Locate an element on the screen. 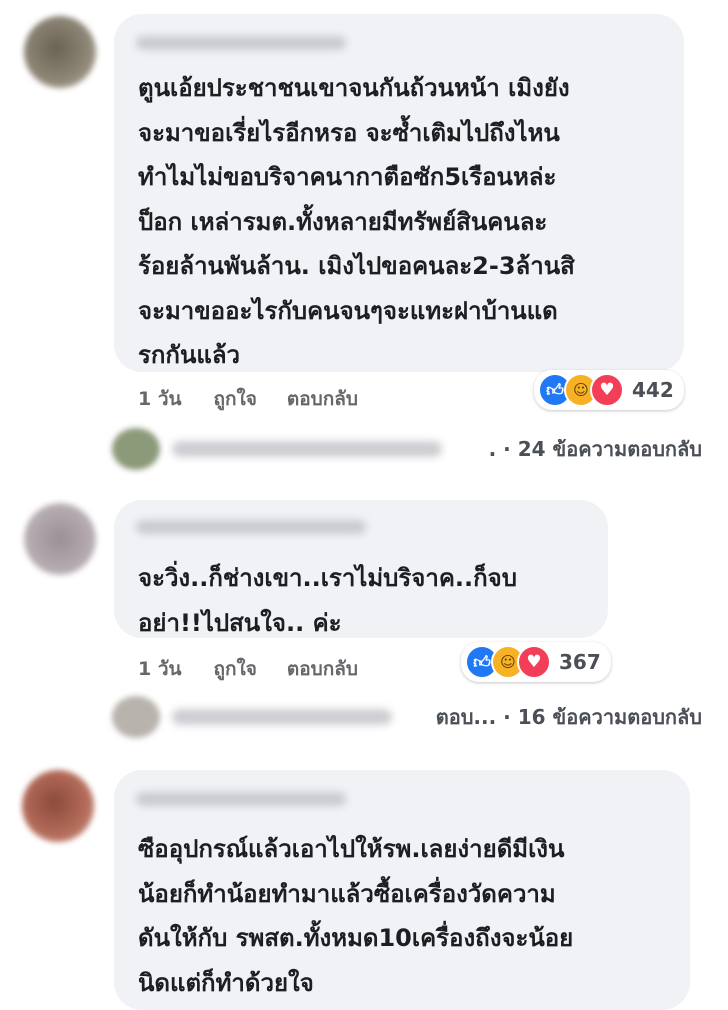  replies-count-link: . · 24 ข้อความตอบกลับ is located at coordinates (595, 449).